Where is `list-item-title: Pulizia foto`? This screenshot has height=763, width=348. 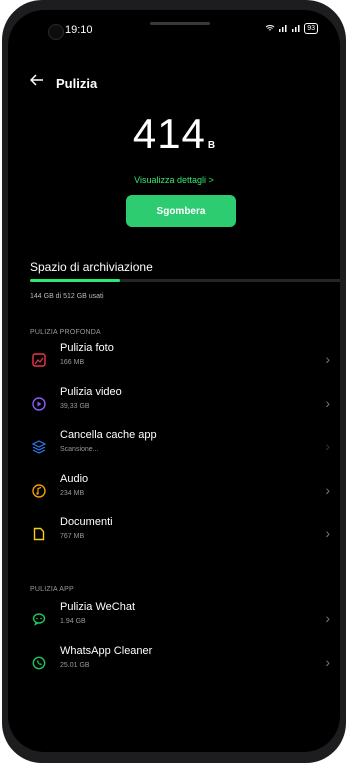 list-item-title: Pulizia foto is located at coordinates (87, 348).